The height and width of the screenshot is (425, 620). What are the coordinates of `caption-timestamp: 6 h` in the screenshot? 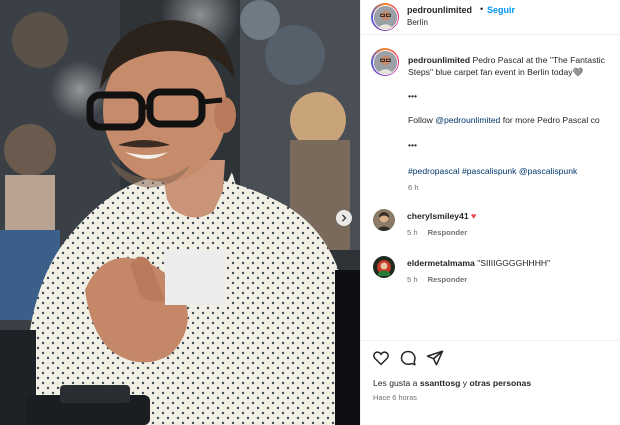 It's located at (413, 187).